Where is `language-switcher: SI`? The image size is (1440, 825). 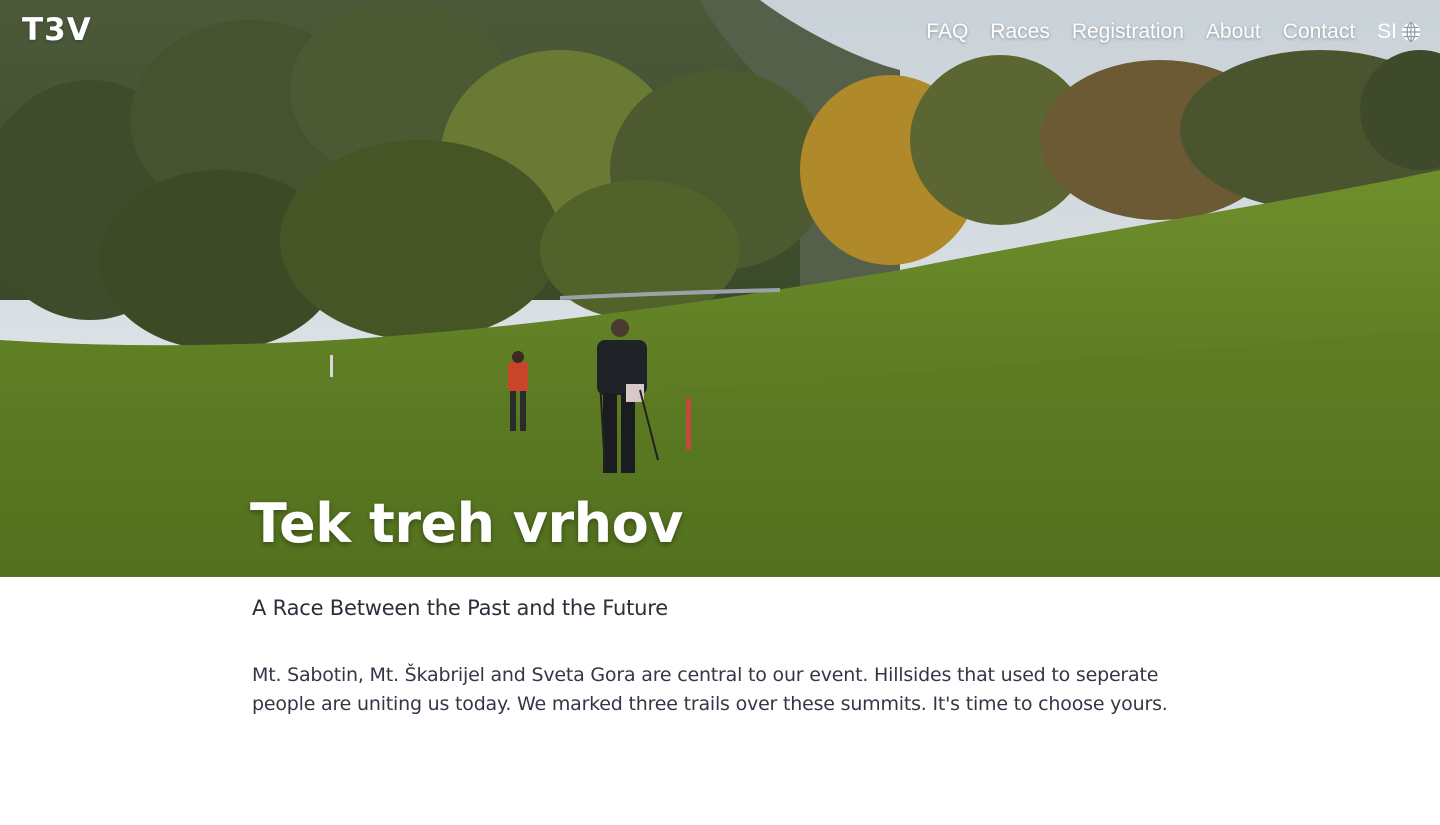
language-switcher: SI is located at coordinates (1399, 32).